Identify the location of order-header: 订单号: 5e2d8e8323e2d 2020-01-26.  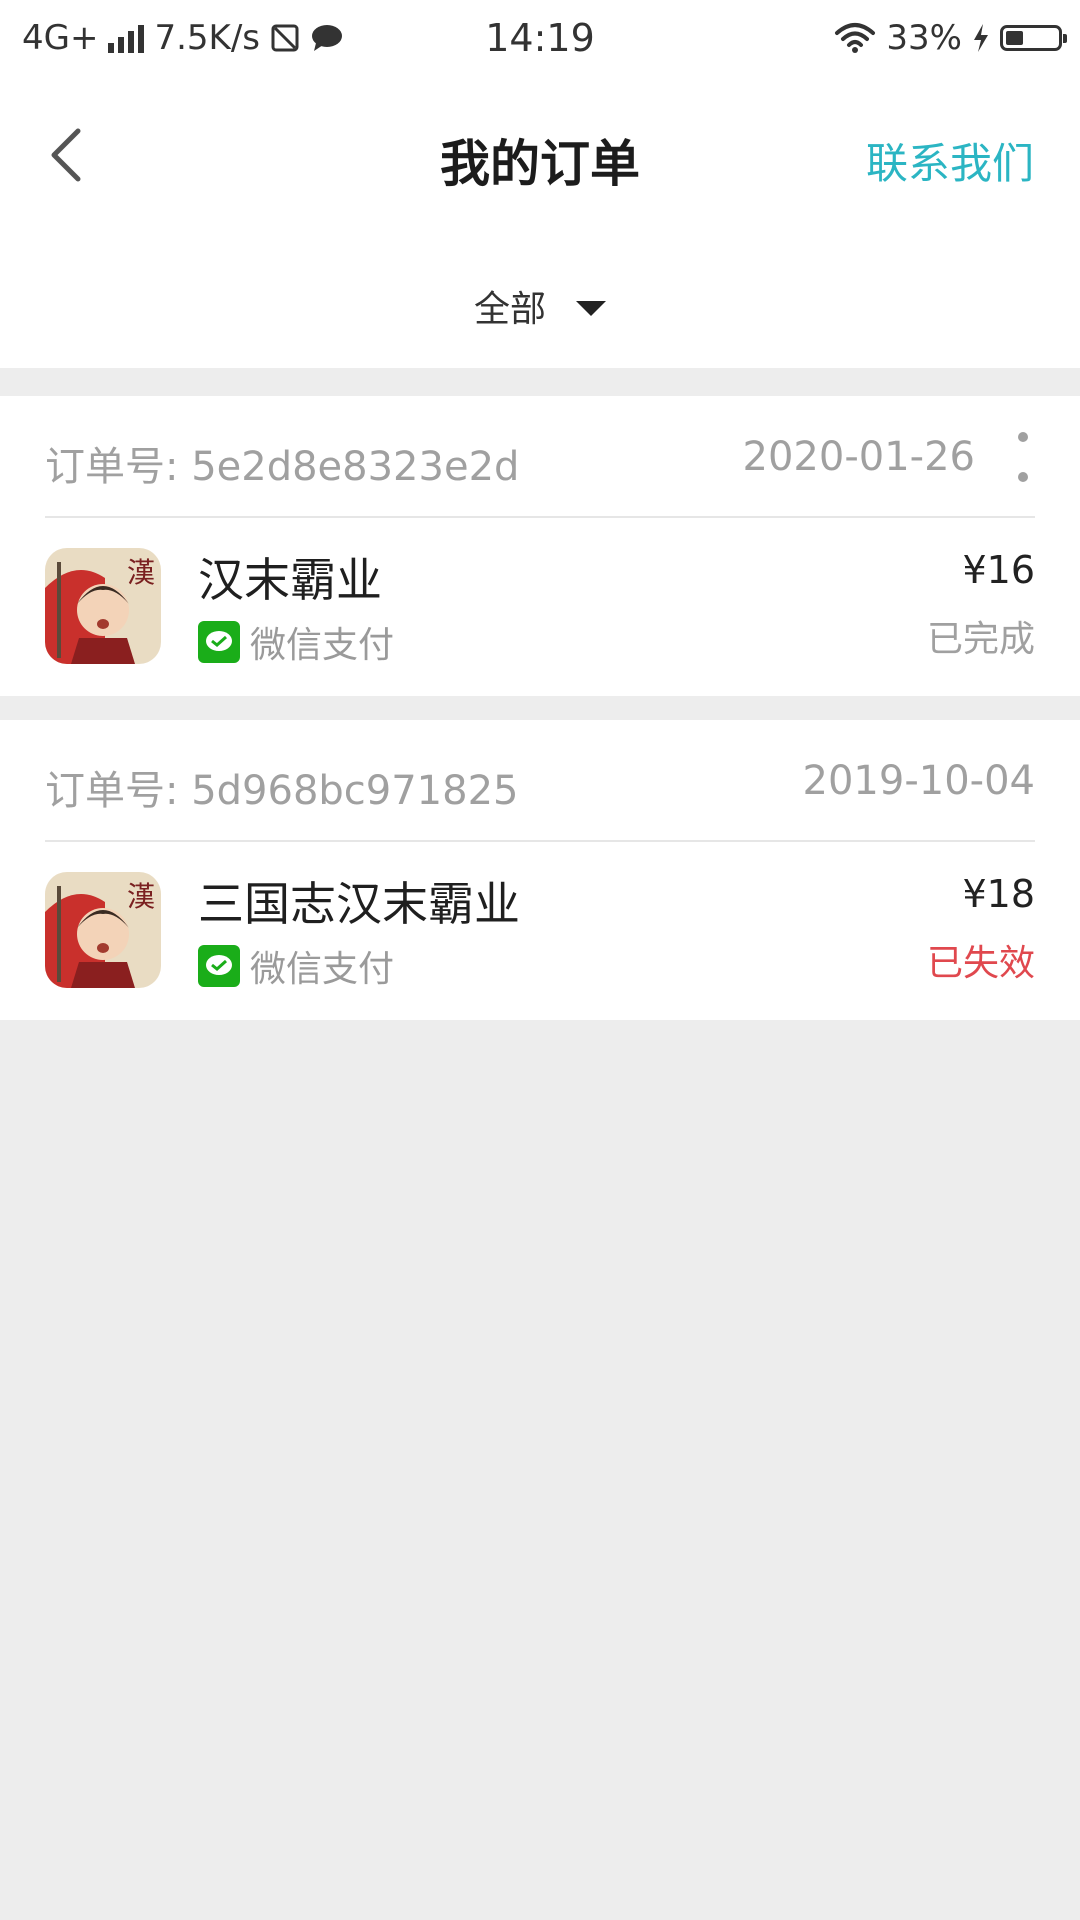
(540, 457).